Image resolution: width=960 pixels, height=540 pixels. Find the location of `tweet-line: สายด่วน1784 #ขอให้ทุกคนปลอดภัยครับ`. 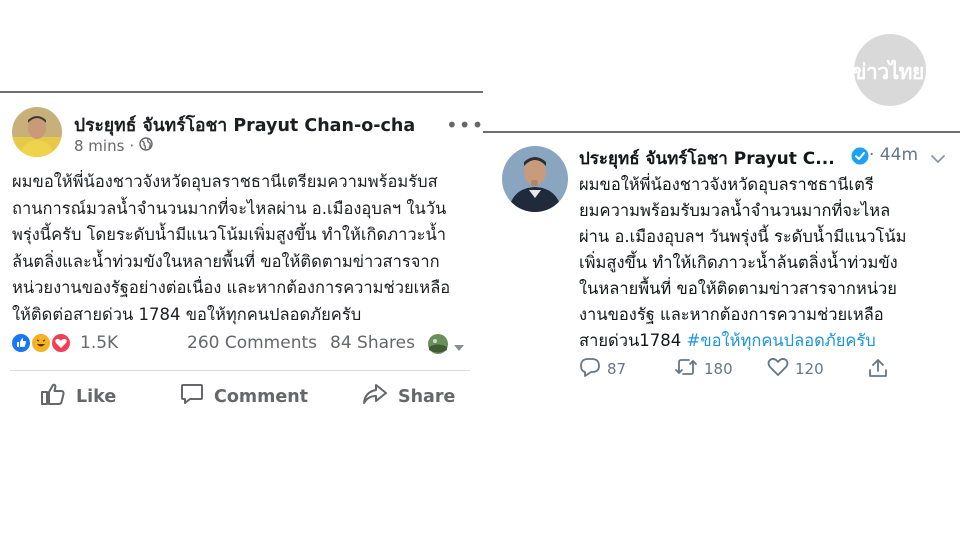

tweet-line: สายด่วน1784 #ขอให้ทุกคนปลอดภัยครับ is located at coordinates (765, 341).